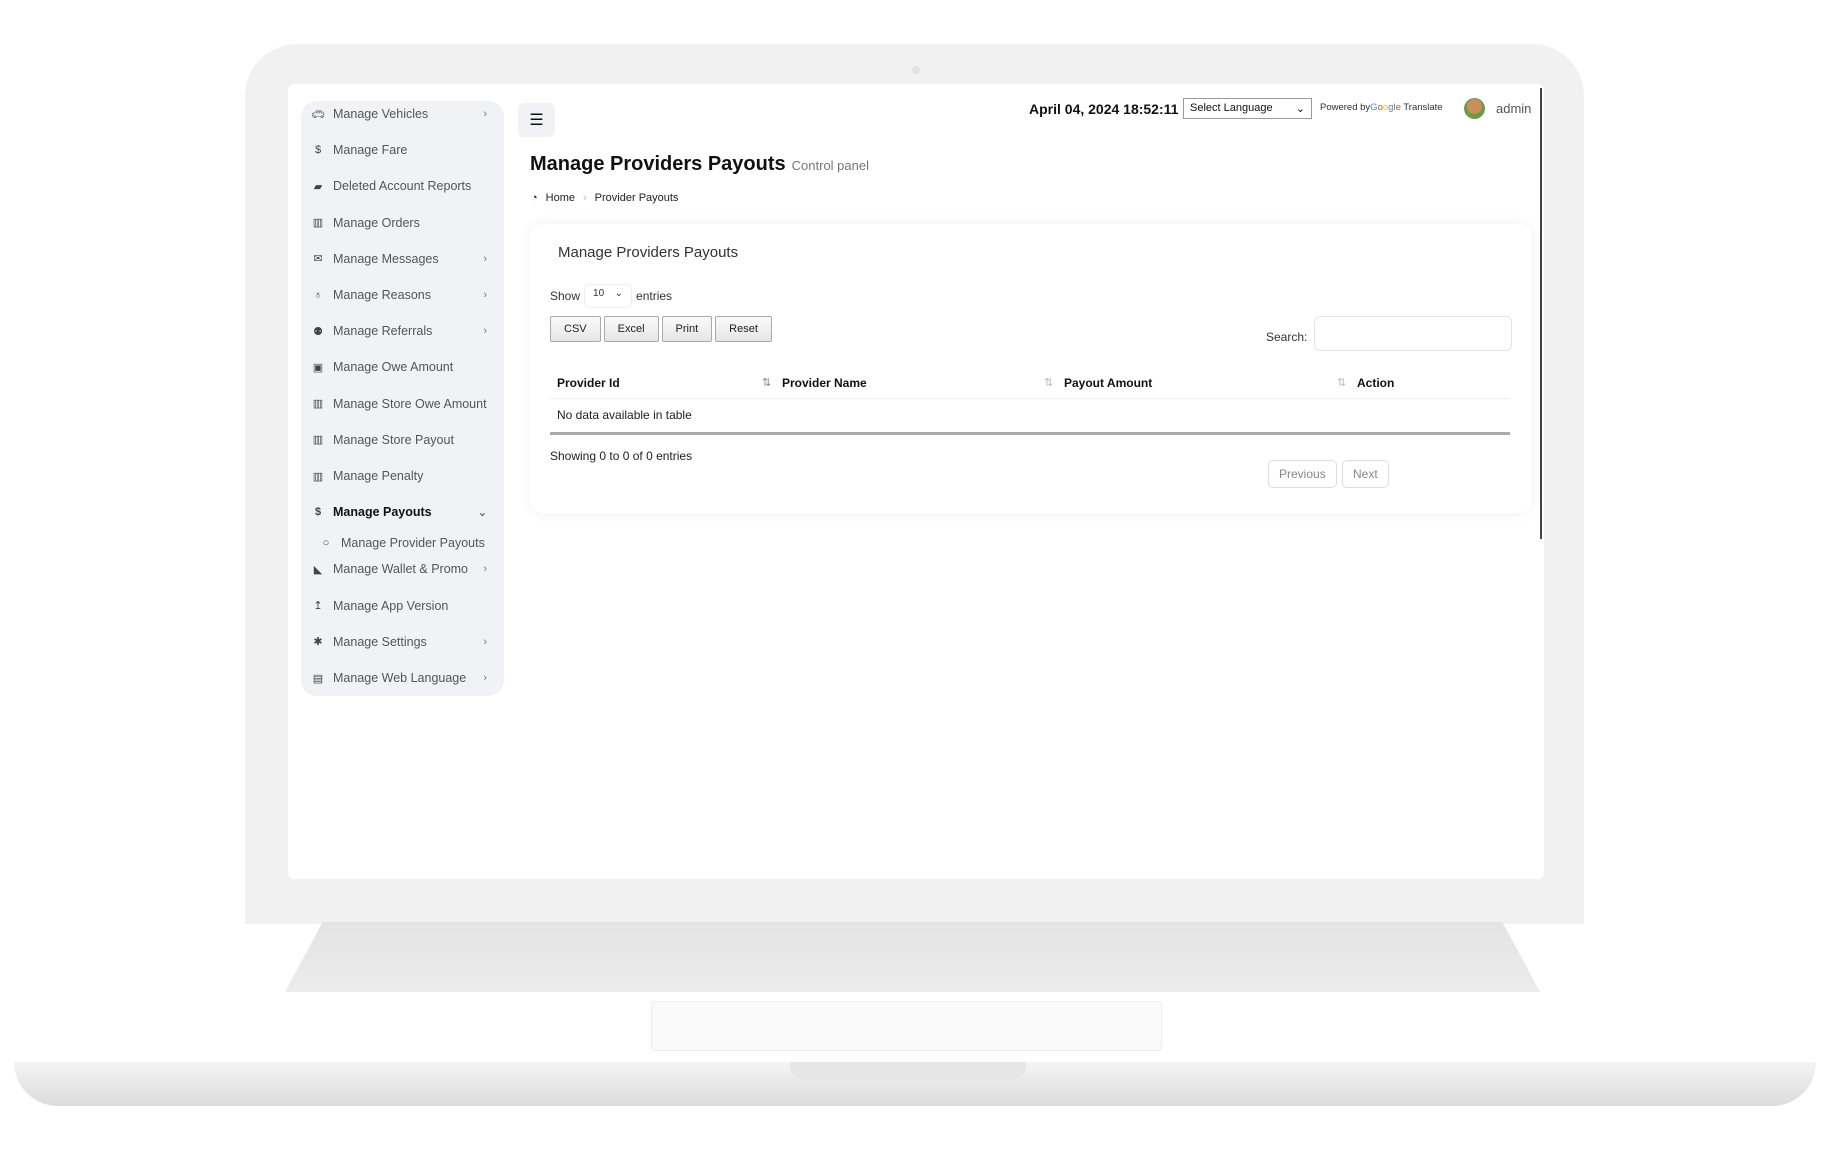 This screenshot has width=1830, height=1157. Describe the element at coordinates (766, 382) in the screenshot. I see `sort-asc-icon: ⇅` at that location.